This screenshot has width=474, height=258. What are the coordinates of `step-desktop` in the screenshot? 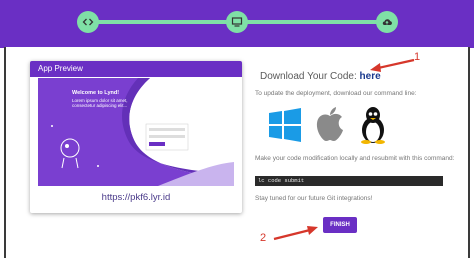 It's located at (237, 22).